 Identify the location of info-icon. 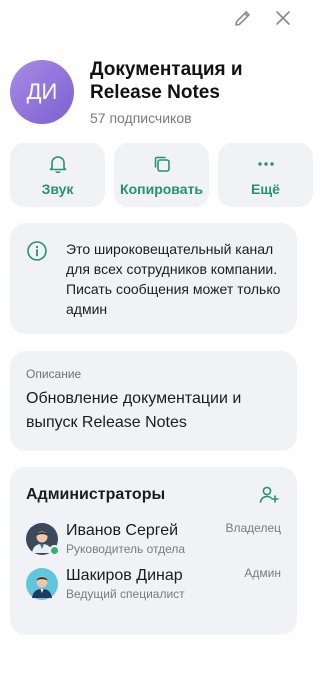
(37, 287).